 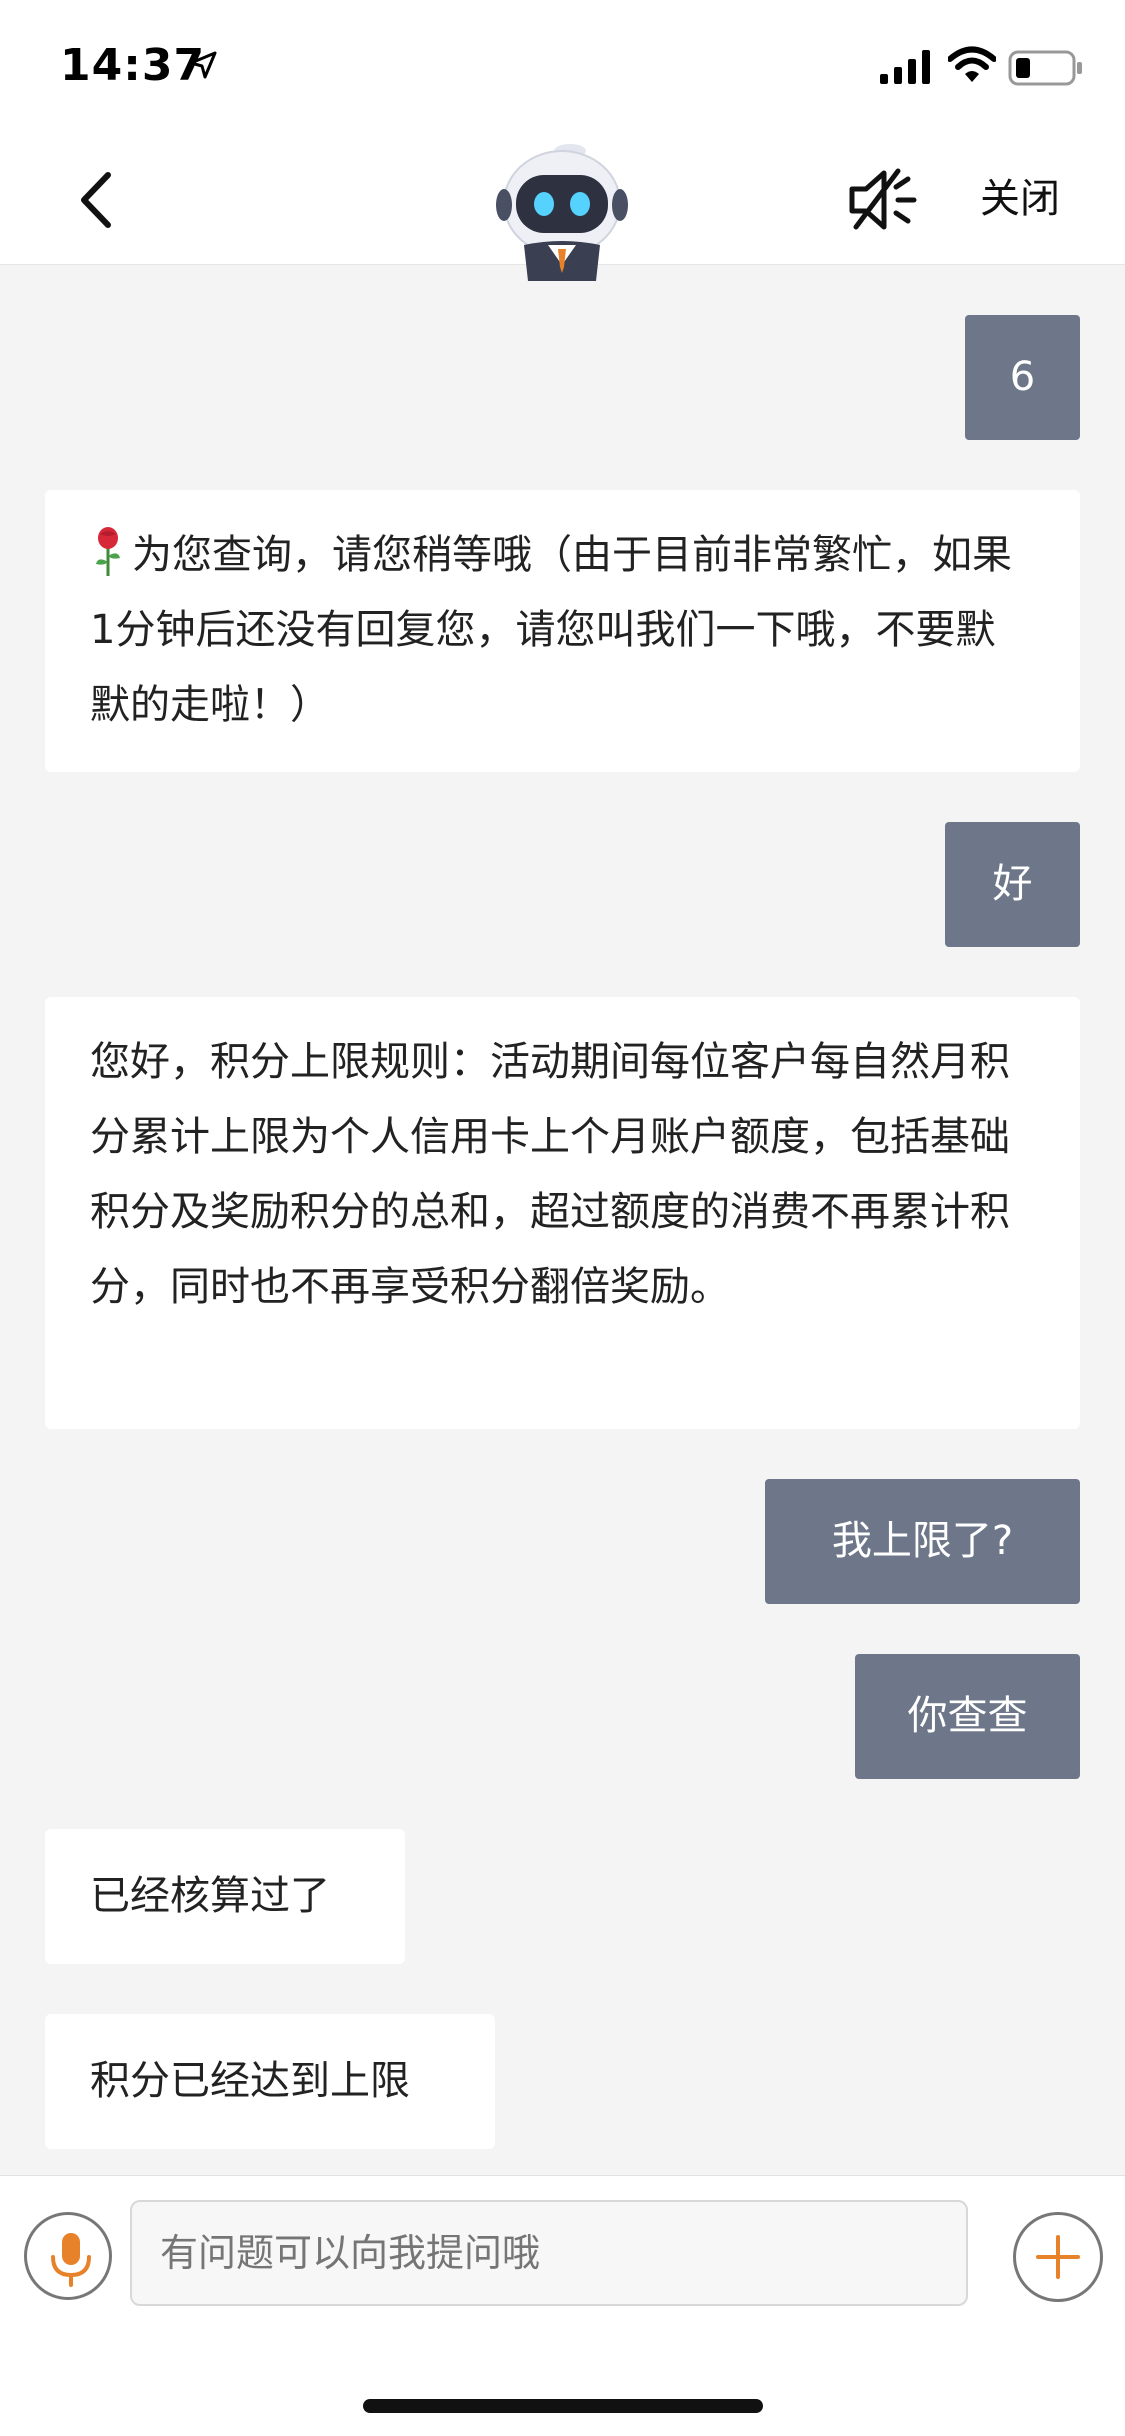 I want to click on message-text: 6, so click(x=1022, y=377).